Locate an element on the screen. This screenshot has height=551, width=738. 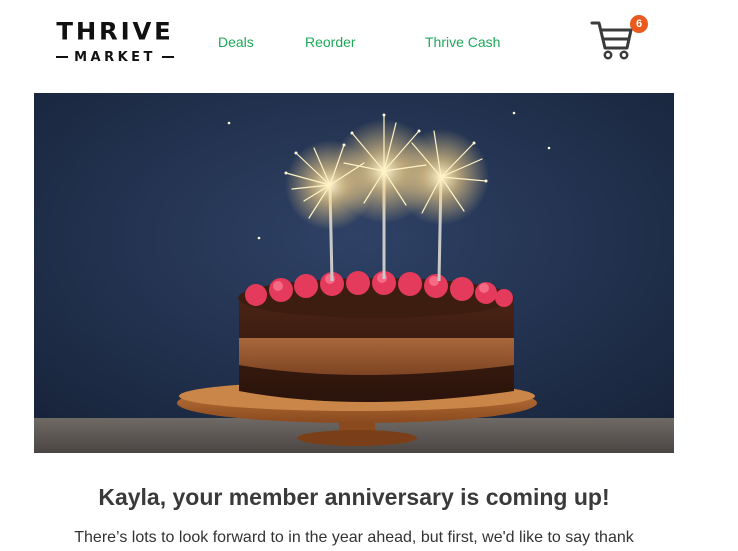
logo-dash-right is located at coordinates (167, 57).